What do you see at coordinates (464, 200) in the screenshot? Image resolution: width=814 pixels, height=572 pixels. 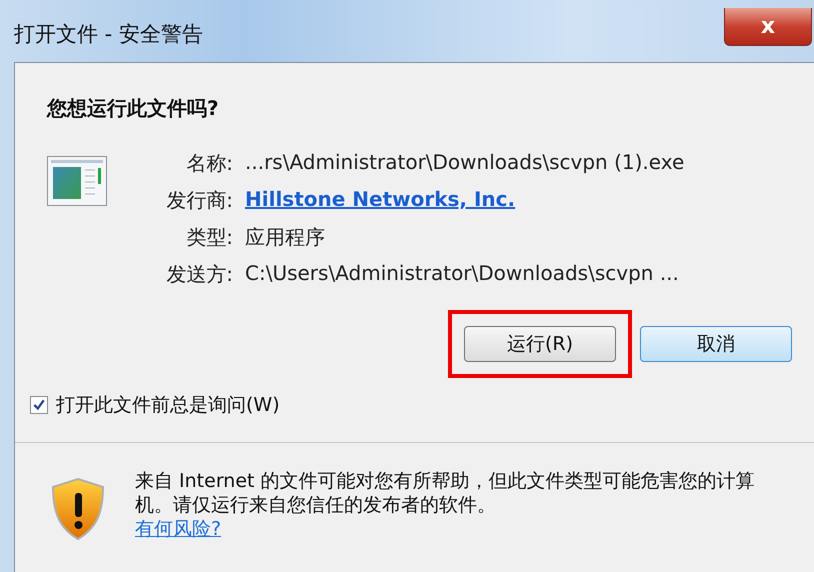 I see `publisher-link: Hillstone Networks, Inc.` at bounding box center [464, 200].